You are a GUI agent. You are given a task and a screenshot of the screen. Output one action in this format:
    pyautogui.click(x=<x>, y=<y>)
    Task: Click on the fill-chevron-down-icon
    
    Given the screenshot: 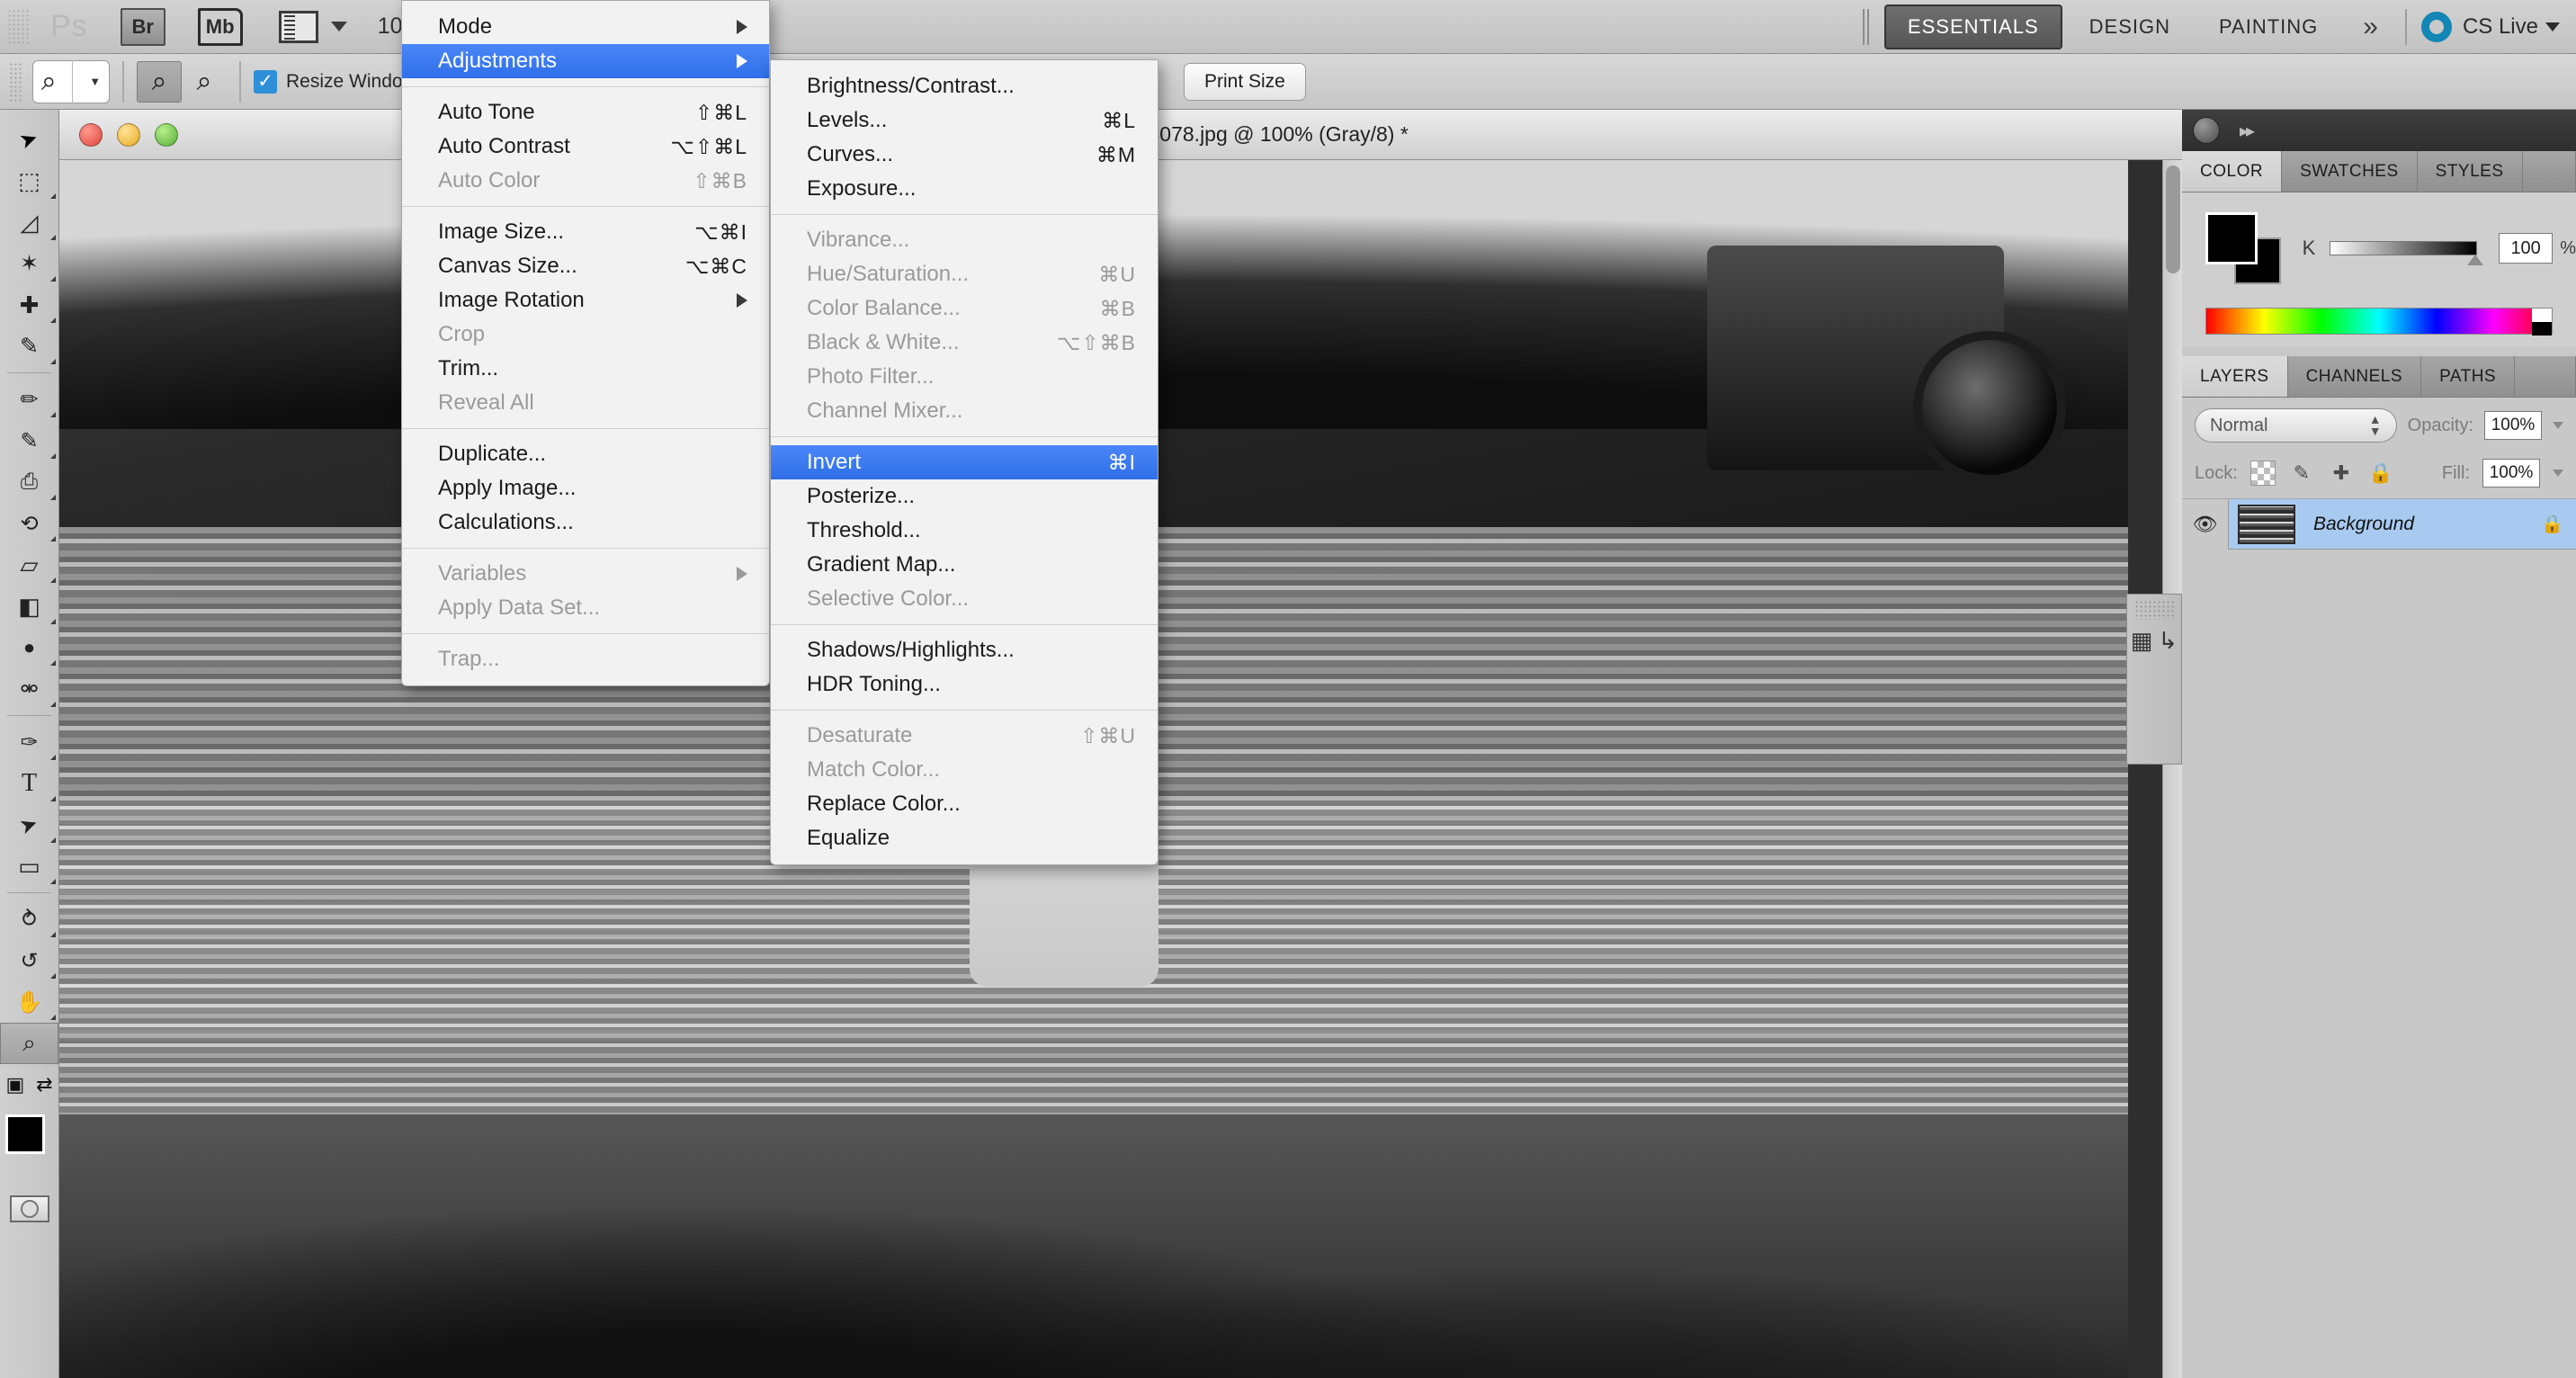 What is the action you would take?
    pyautogui.click(x=2558, y=473)
    